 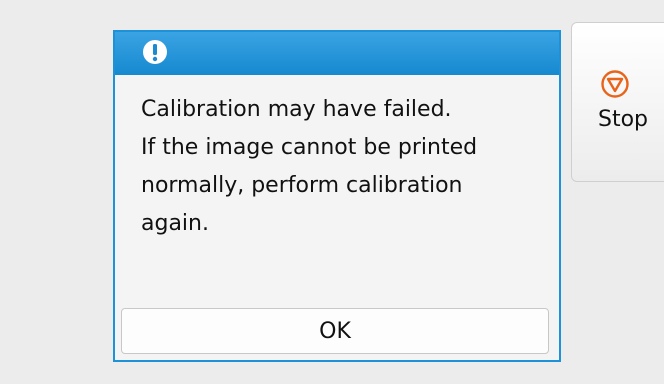 I want to click on ok-button: OK, so click(x=335, y=331).